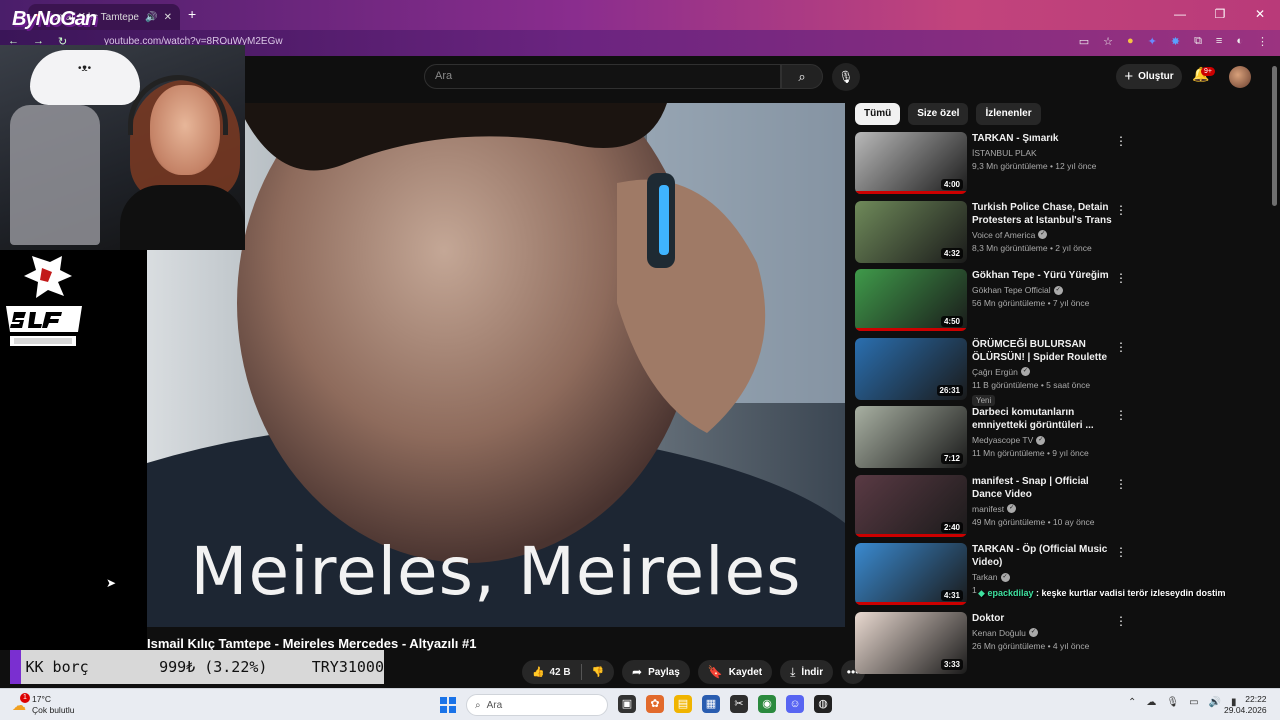 This screenshot has height=720, width=1280. Describe the element at coordinates (802, 76) in the screenshot. I see `search-button: ⌕` at that location.